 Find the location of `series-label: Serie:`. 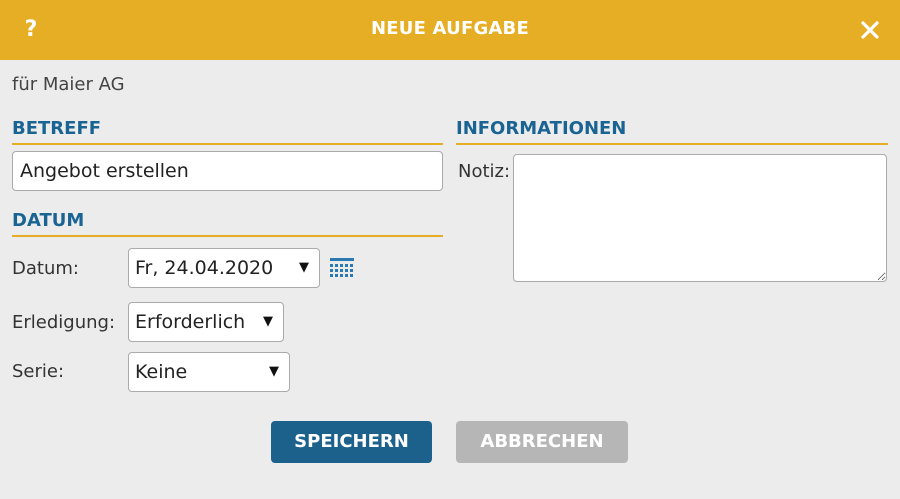

series-label: Serie: is located at coordinates (38, 371).